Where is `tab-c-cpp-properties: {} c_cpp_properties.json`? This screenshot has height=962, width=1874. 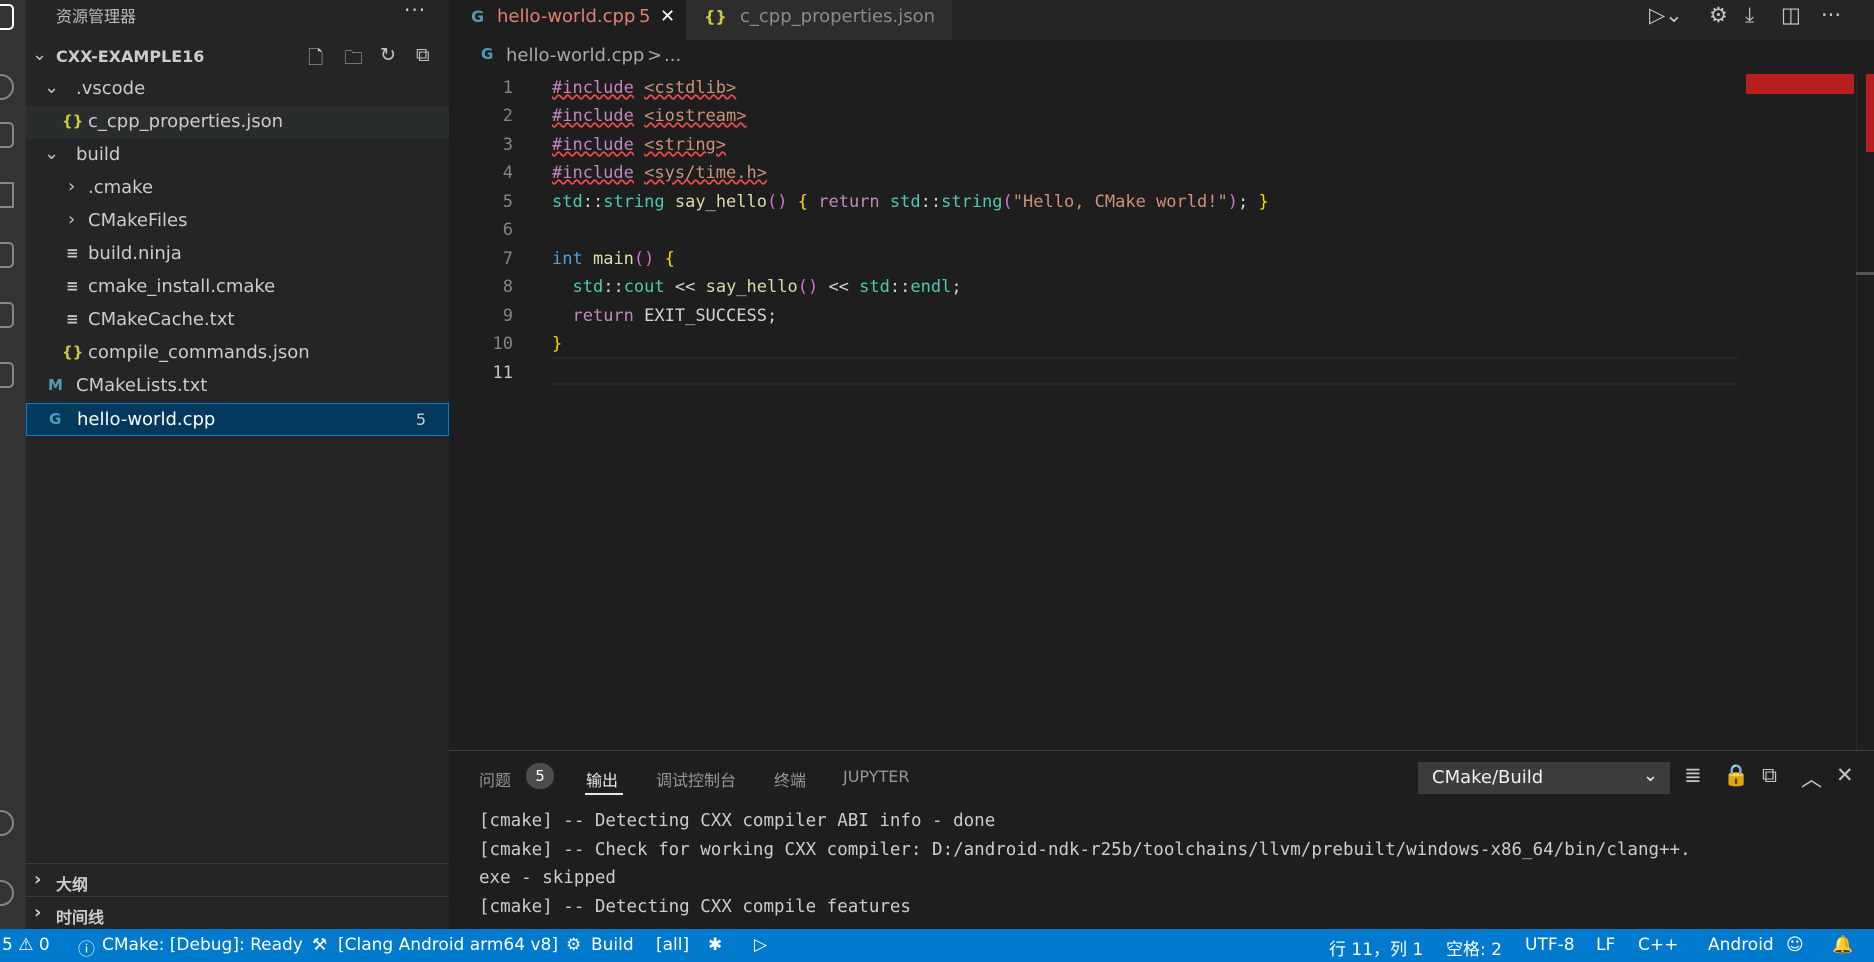
tab-c-cpp-properties: {} c_cpp_properties.json is located at coordinates (819, 20).